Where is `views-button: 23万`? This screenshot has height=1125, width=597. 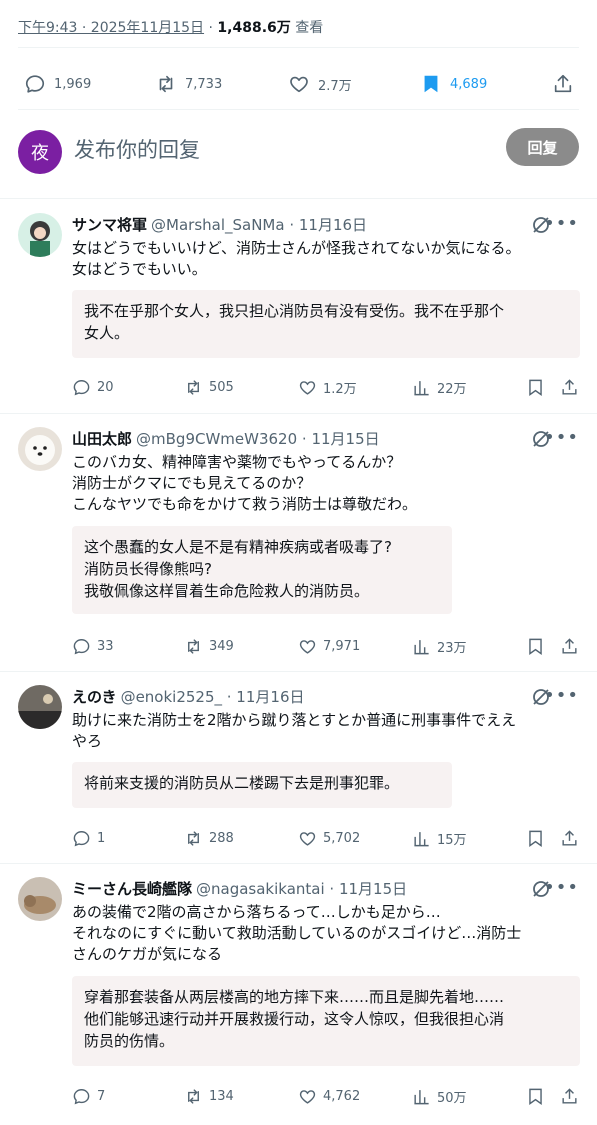 views-button: 23万 is located at coordinates (439, 646).